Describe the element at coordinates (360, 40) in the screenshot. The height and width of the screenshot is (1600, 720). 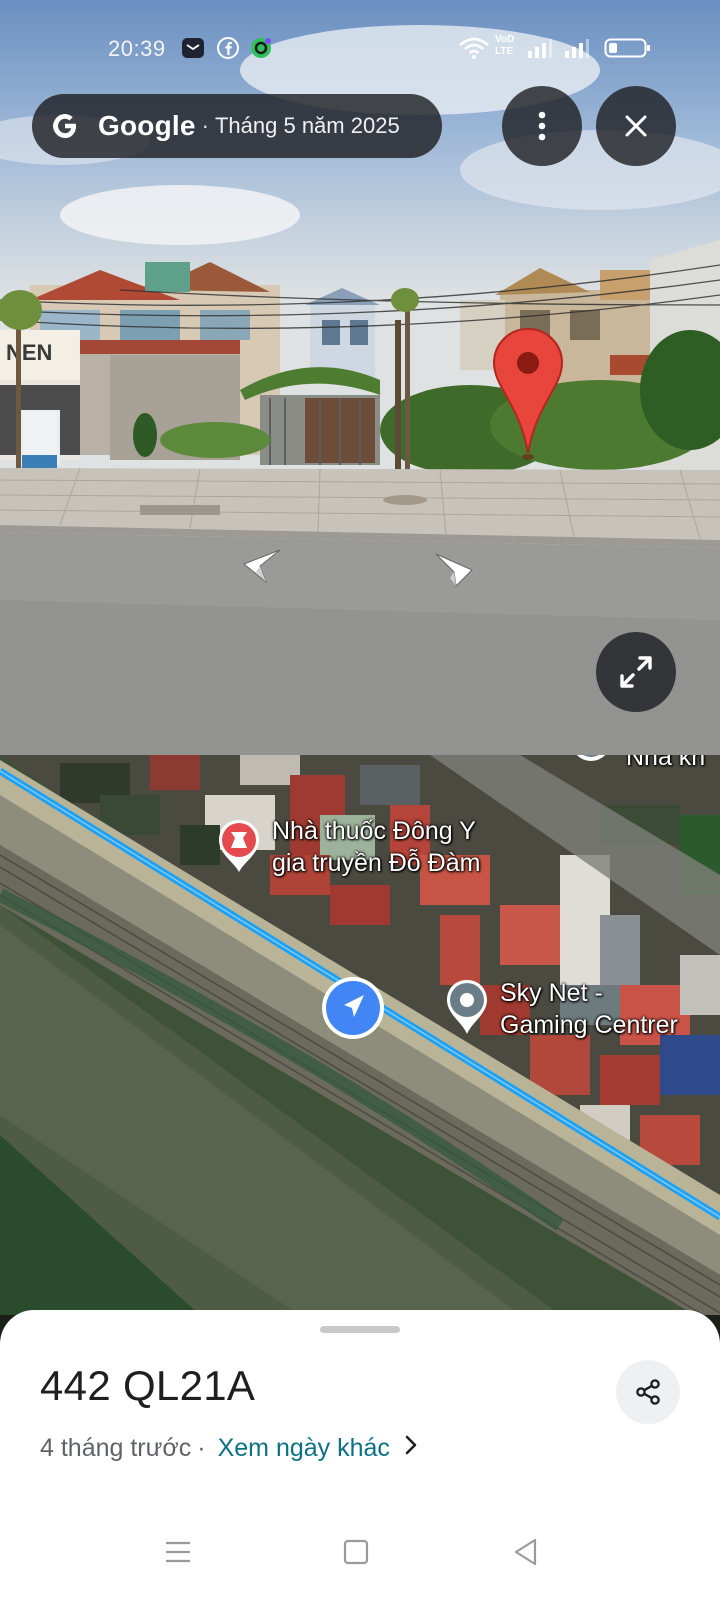
I see `status-bar: 20:39 VoD LTE` at that location.